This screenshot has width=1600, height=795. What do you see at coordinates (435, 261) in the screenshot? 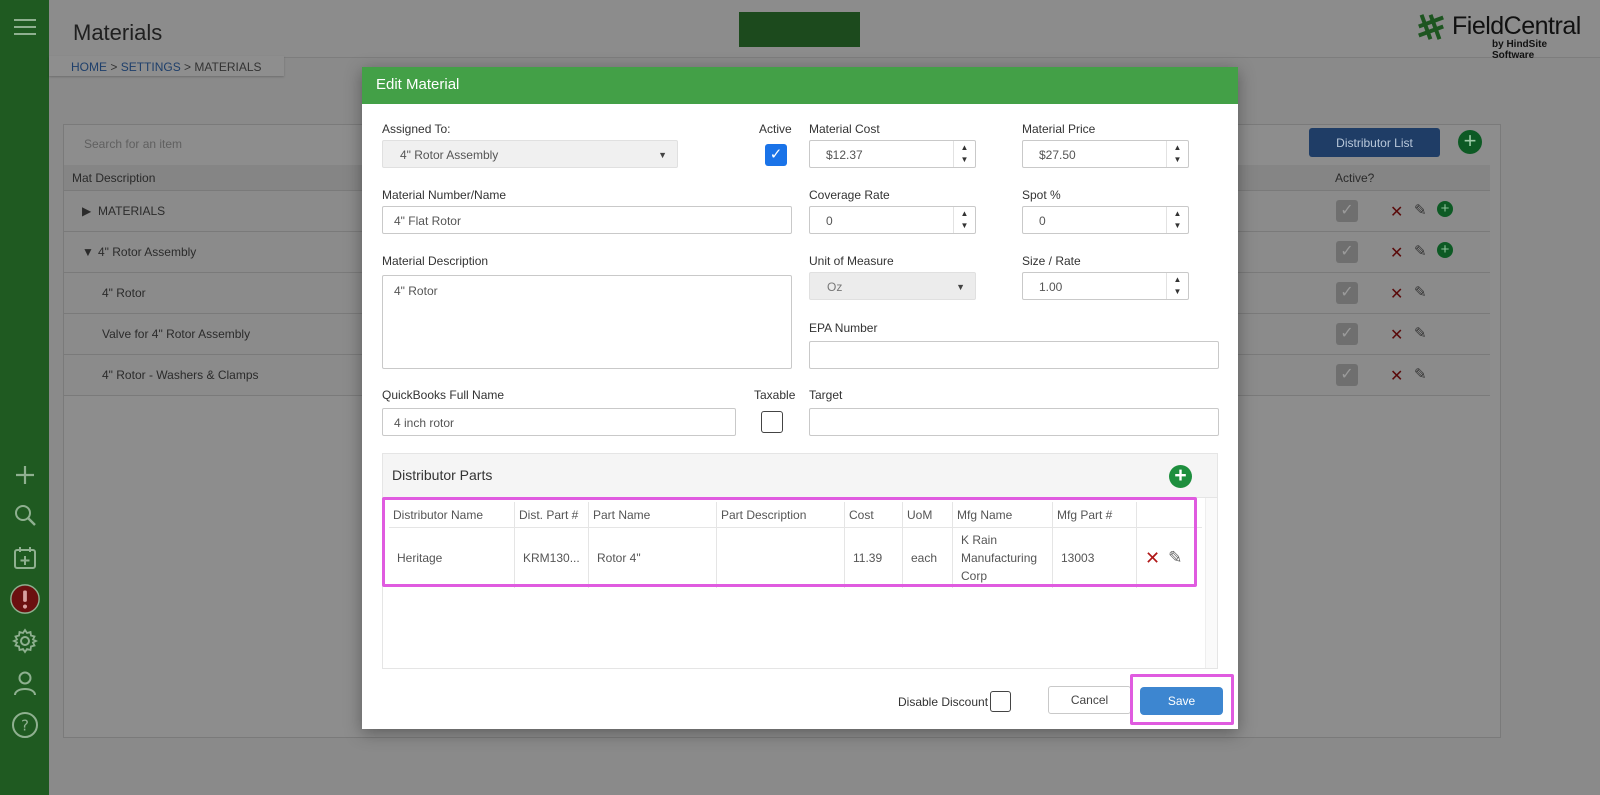
I see `material-description-label: Material Description` at bounding box center [435, 261].